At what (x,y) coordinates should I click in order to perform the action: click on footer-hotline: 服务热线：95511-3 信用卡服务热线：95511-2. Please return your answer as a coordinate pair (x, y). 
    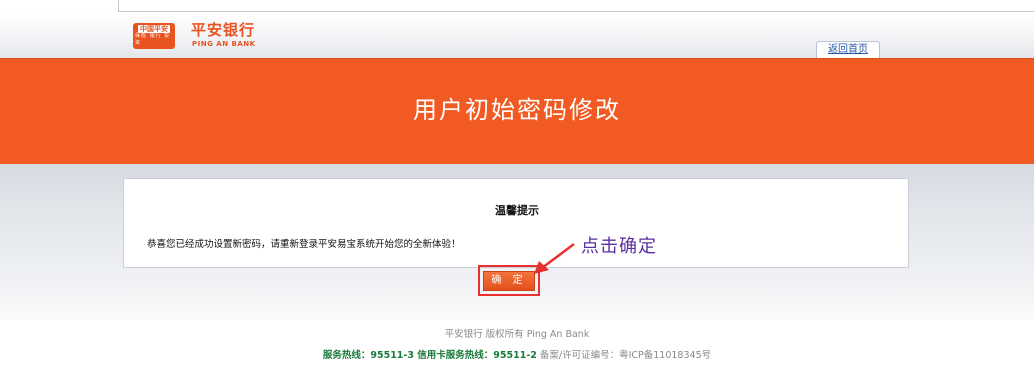
    Looking at the image, I should click on (429, 355).